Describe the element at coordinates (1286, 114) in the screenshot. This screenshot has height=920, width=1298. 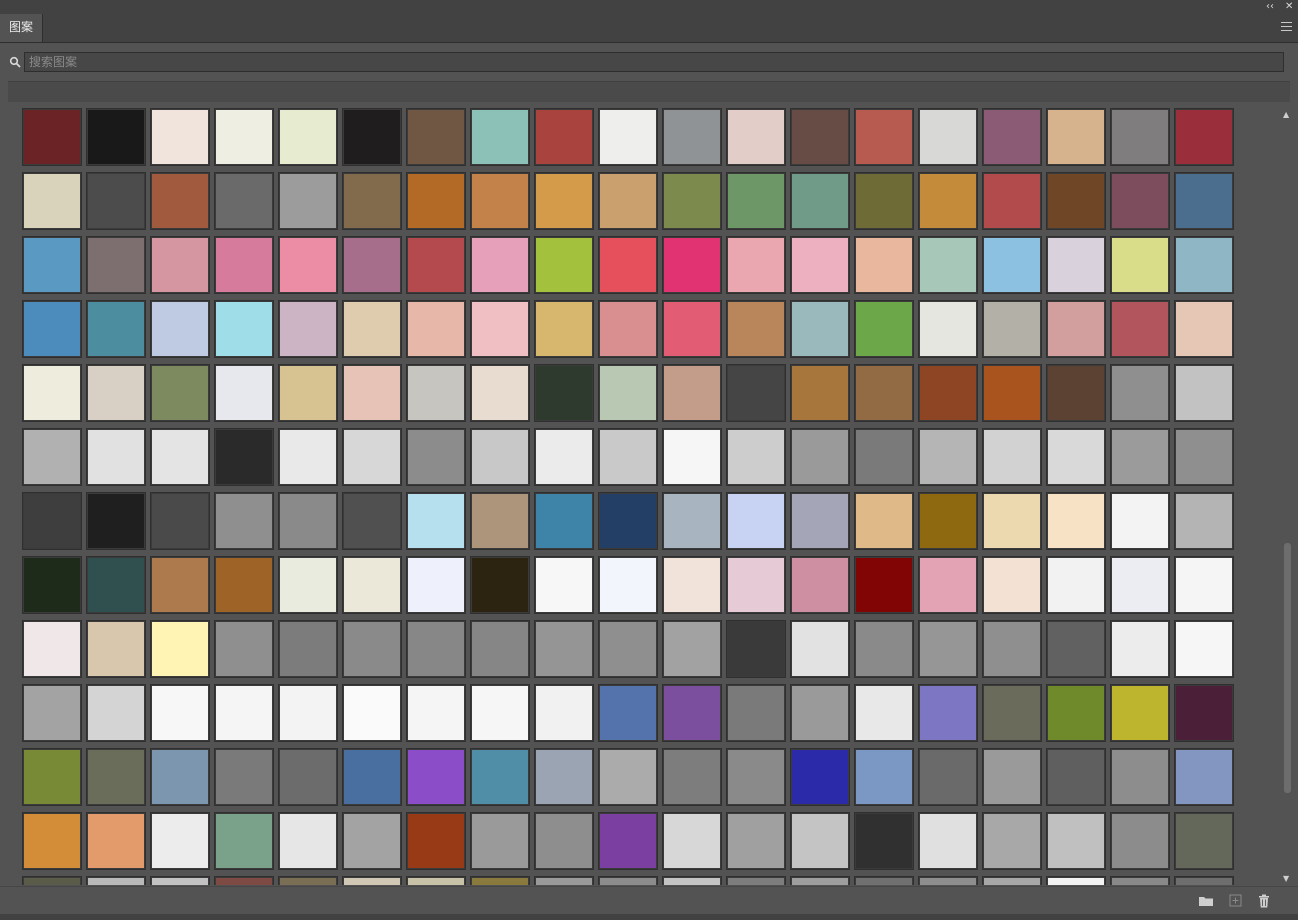
I see `scroll-up-arrow-icon: ▲` at that location.